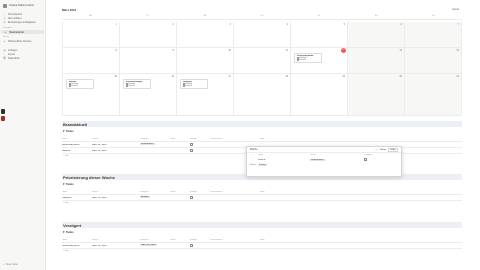  What do you see at coordinates (91, 35) in the screenshot?
I see `calendar-day-cell: 1` at bounding box center [91, 35].